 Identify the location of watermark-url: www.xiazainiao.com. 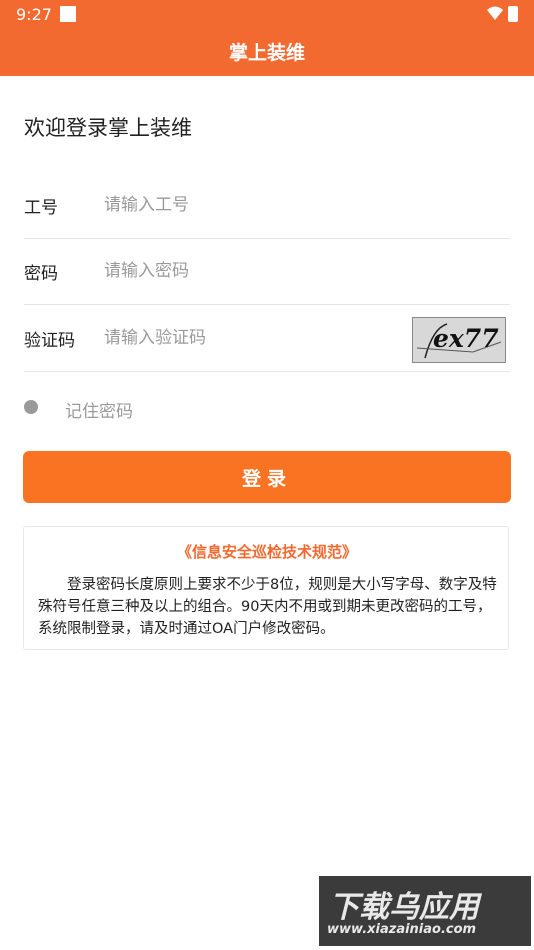
(402, 929).